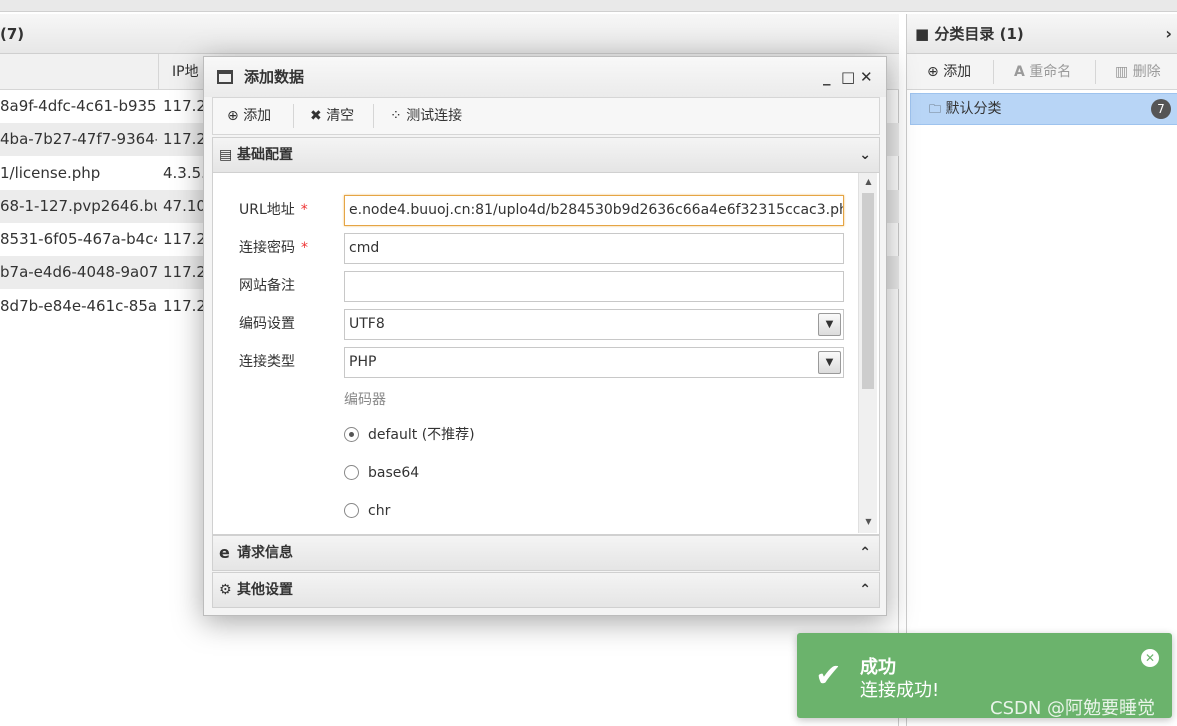 This screenshot has height=726, width=1177. Describe the element at coordinates (868, 181) in the screenshot. I see `scroll-up-icon: ▲` at that location.